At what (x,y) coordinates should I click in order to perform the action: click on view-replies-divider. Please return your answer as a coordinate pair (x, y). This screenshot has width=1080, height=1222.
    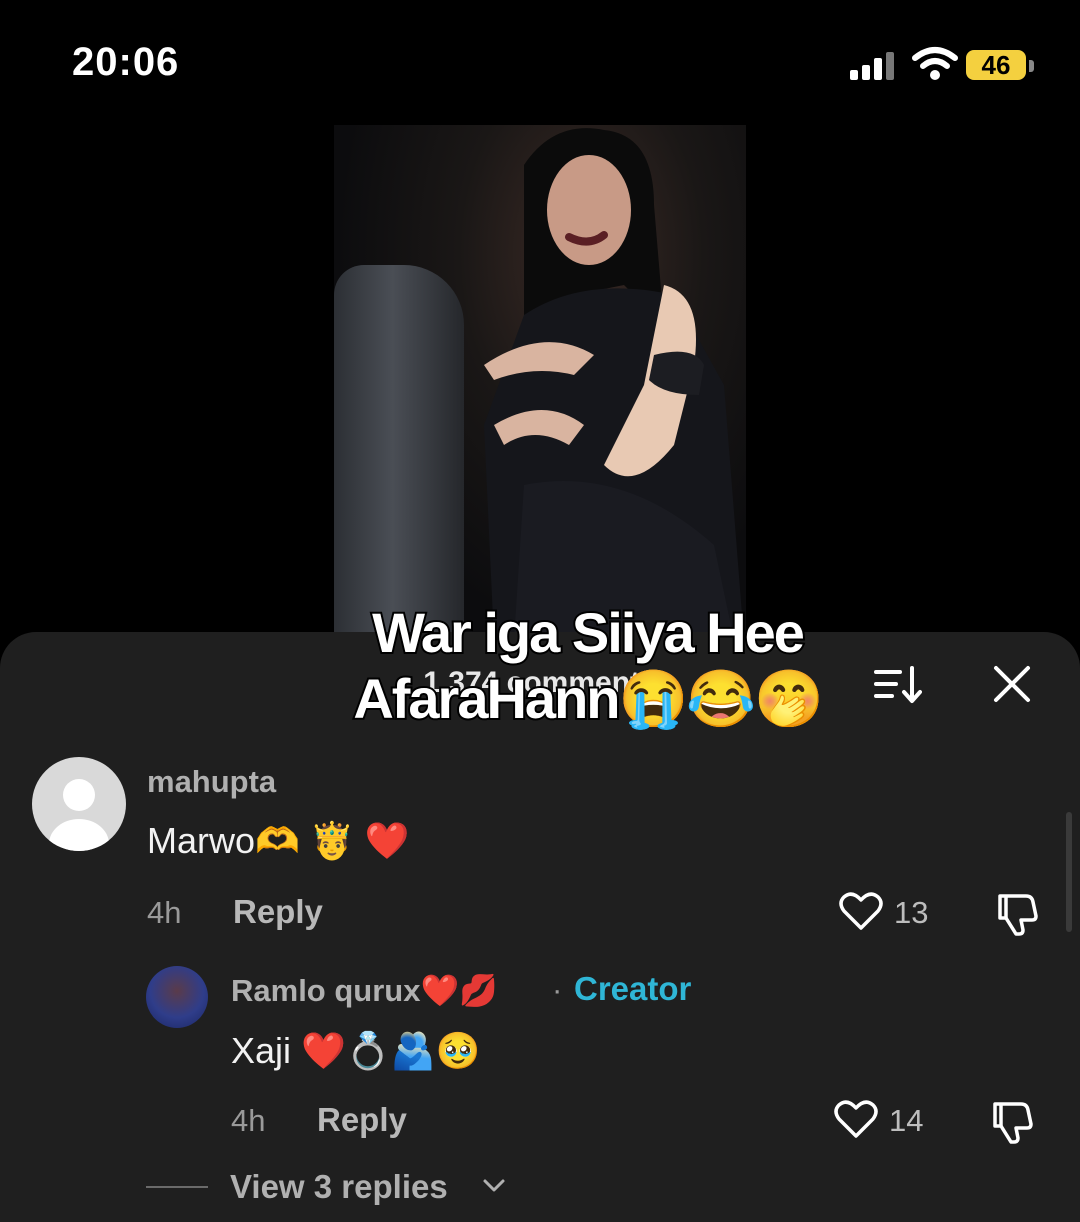
    Looking at the image, I should click on (177, 1187).